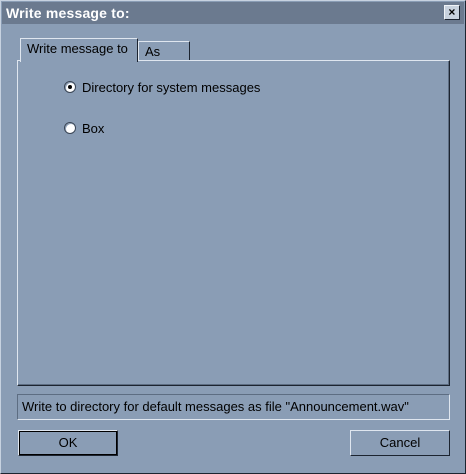 This screenshot has width=466, height=474. What do you see at coordinates (93, 128) in the screenshot?
I see `option-label: Box` at bounding box center [93, 128].